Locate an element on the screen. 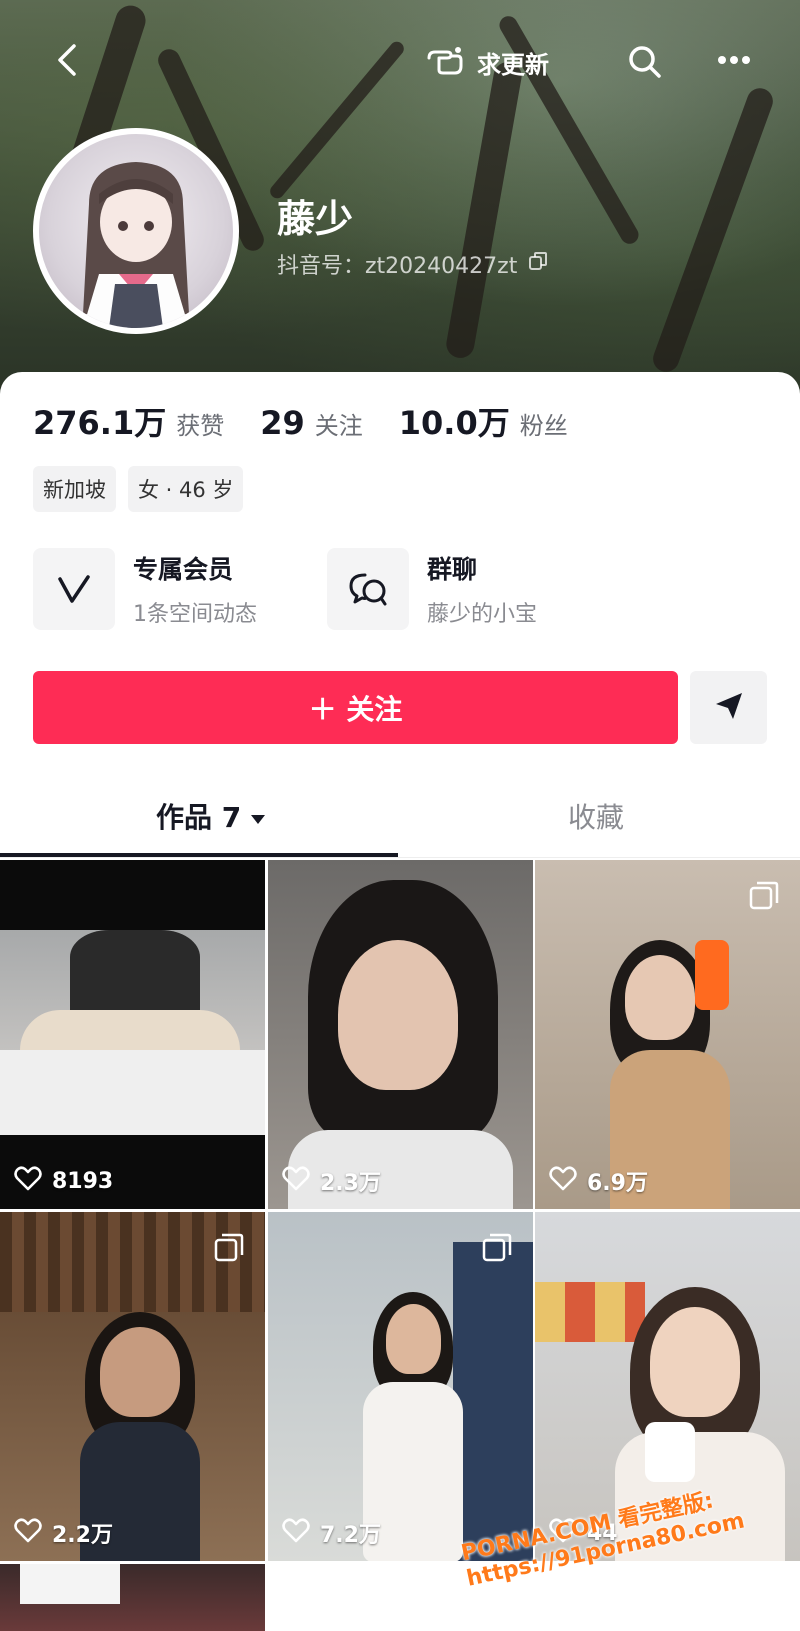  feature-title: 群聊 is located at coordinates (452, 569).